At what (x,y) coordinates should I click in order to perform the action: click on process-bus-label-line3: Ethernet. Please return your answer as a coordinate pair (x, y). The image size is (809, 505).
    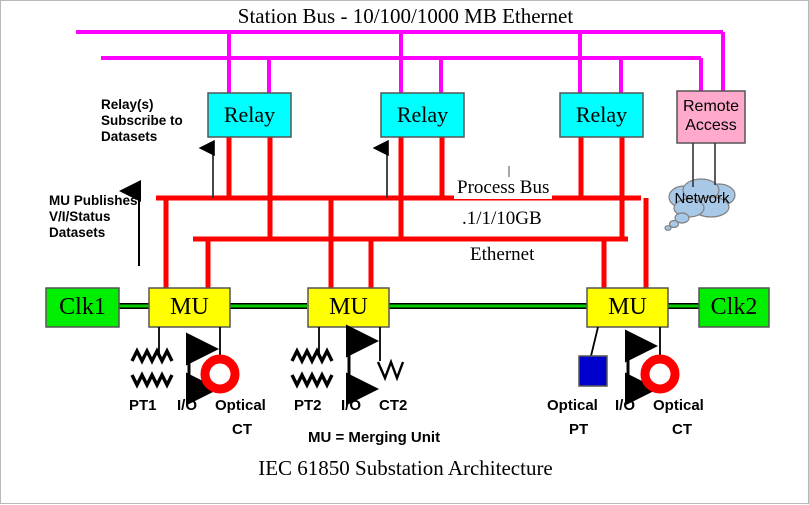
    Looking at the image, I should click on (502, 255).